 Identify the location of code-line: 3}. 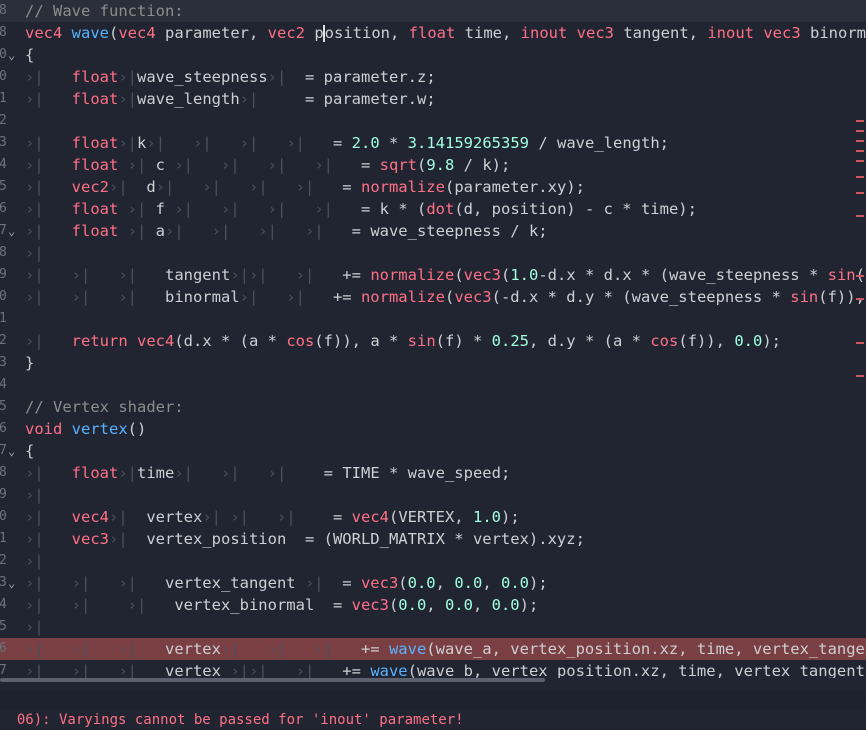
(433, 363).